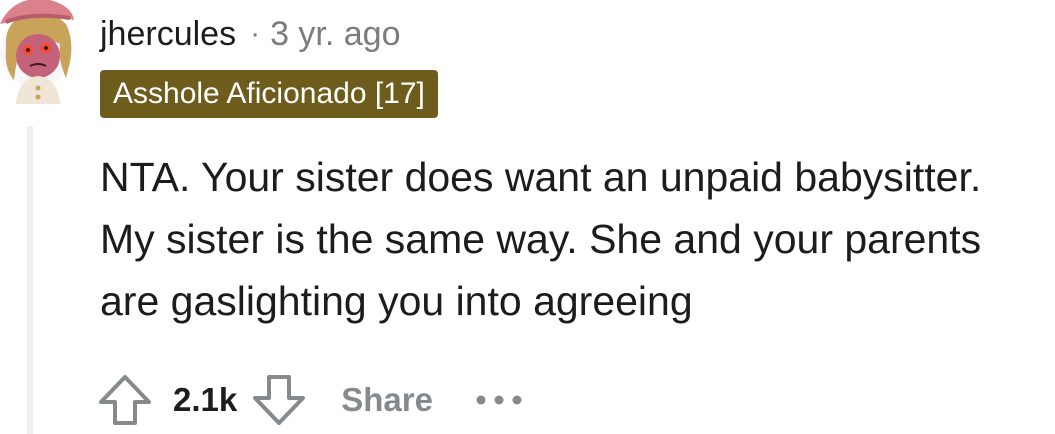 The image size is (1055, 434). I want to click on comment-action-bar: 2.1k Share, so click(309, 400).